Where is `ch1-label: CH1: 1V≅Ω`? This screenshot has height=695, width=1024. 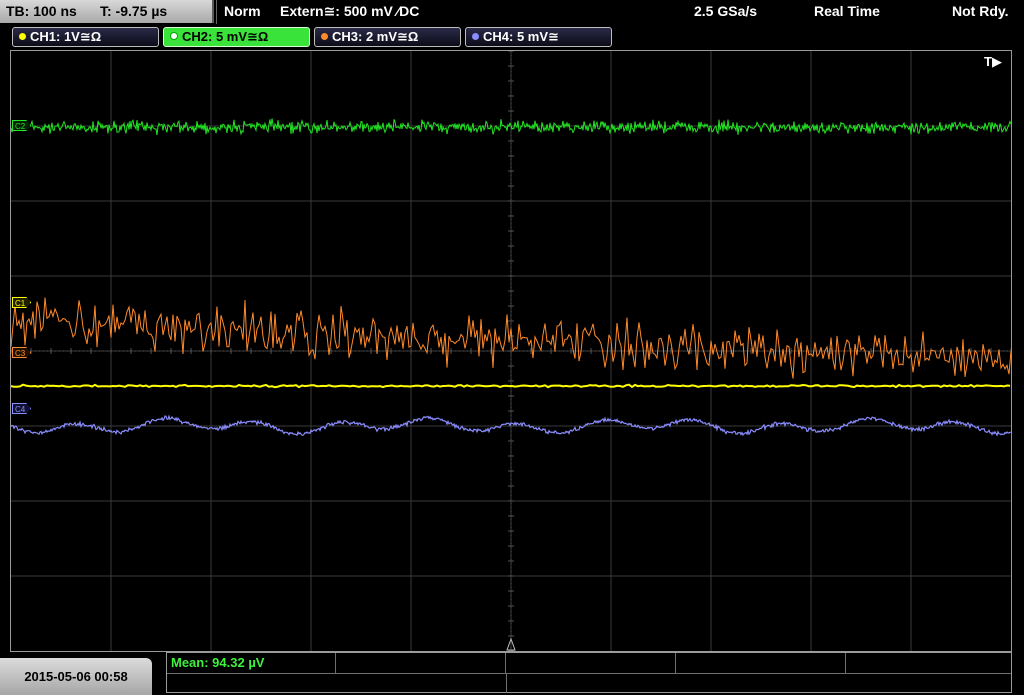
ch1-label: CH1: 1V≅Ω is located at coordinates (66, 36).